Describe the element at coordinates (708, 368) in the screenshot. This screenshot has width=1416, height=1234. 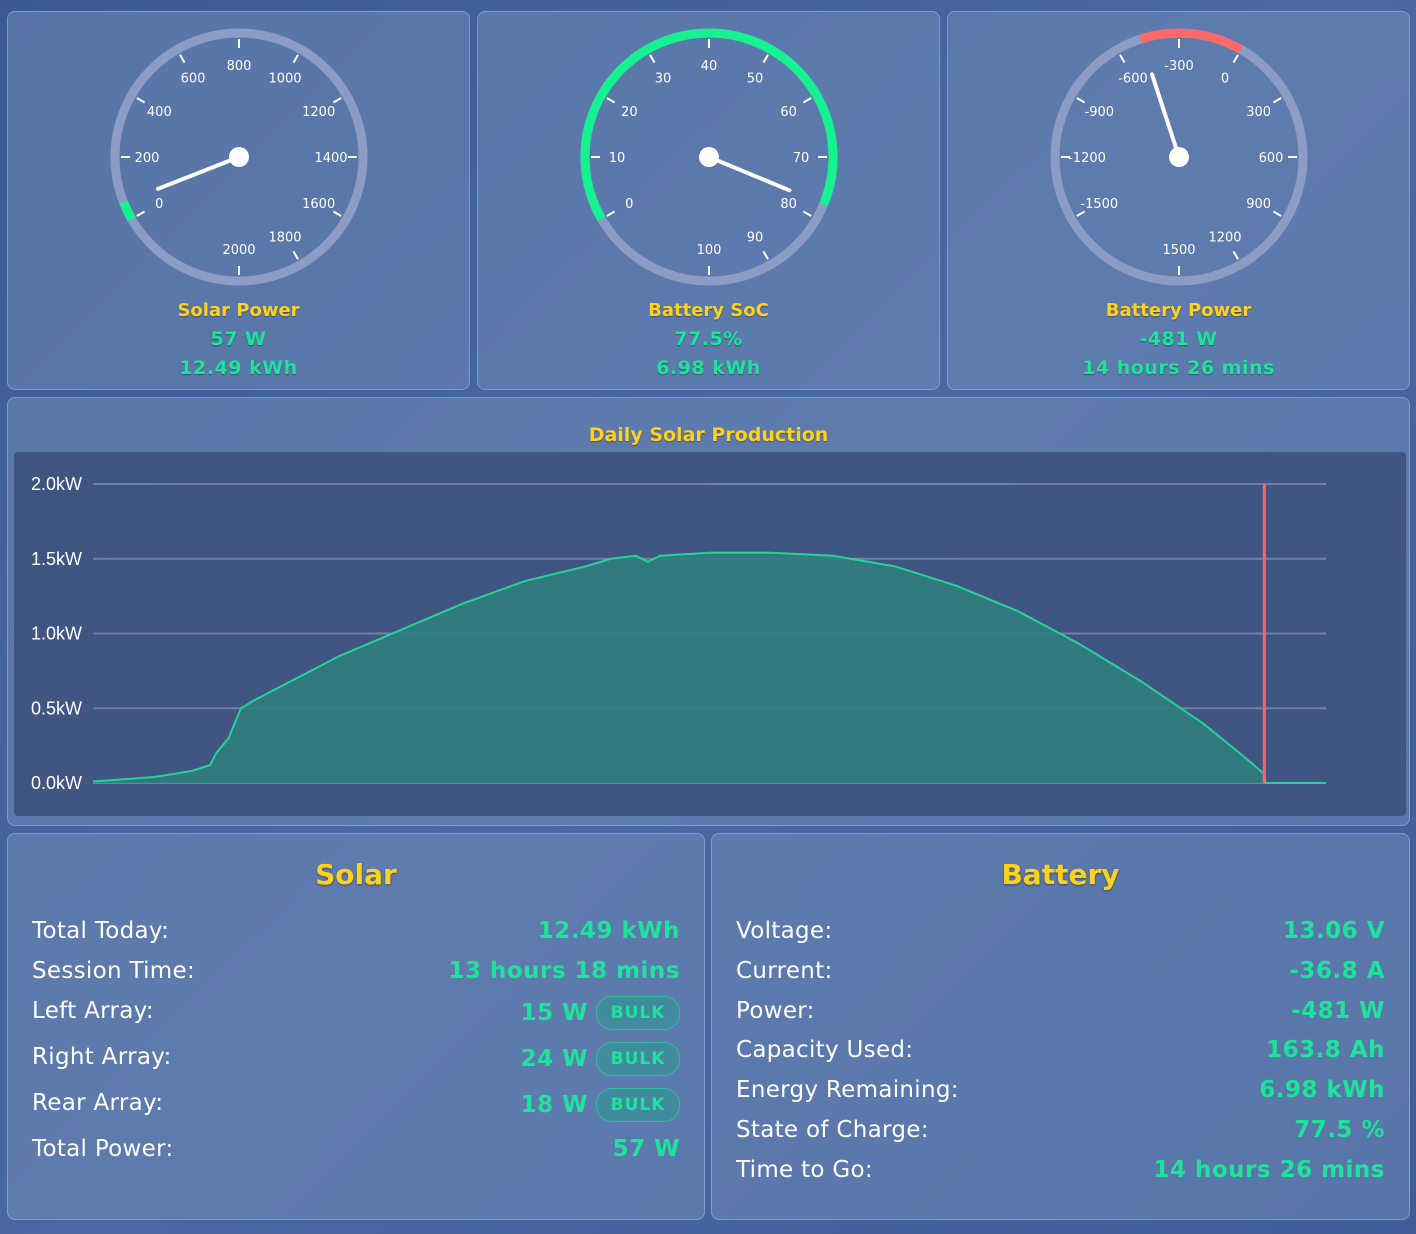
I see `gauge-secondary-value: 6.98 kWh` at that location.